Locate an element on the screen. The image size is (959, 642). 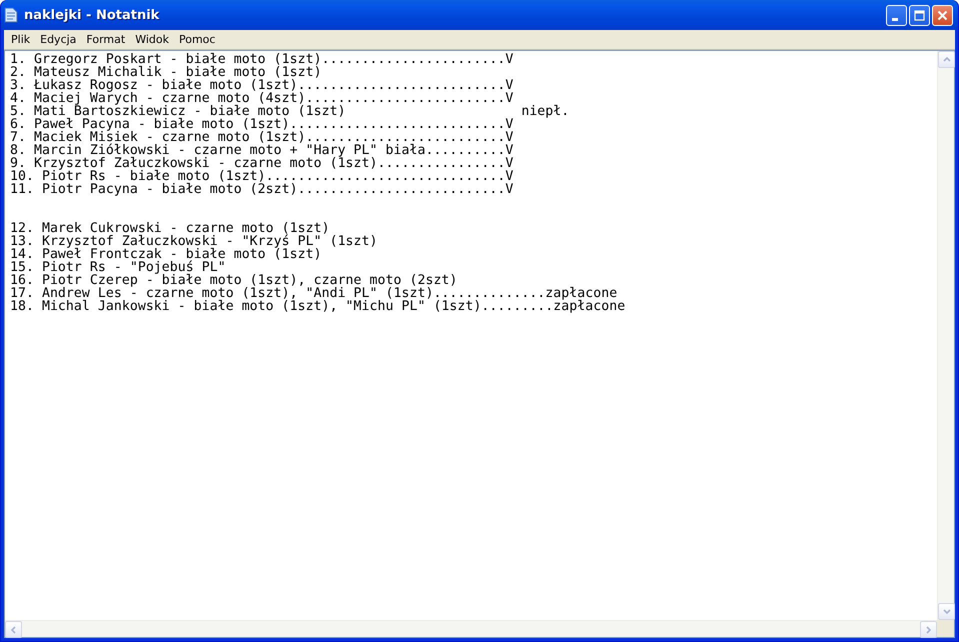
vertical-scrollbar is located at coordinates (945, 335).